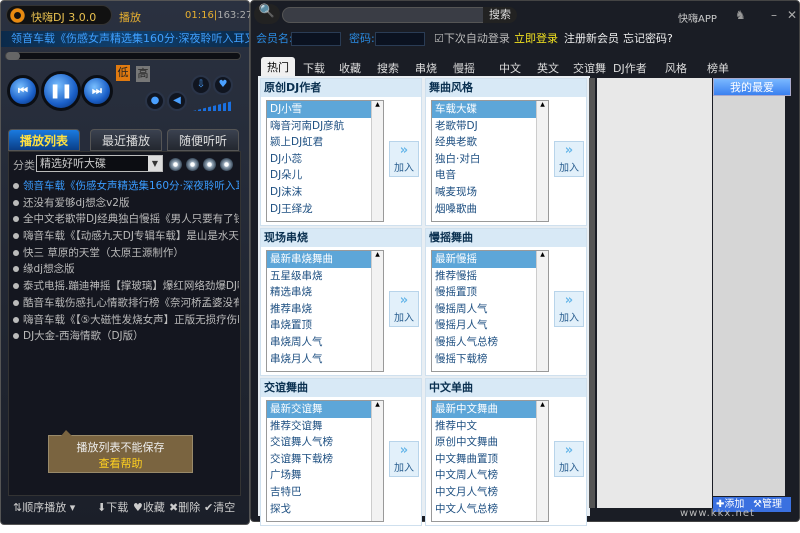 The image size is (800, 533). What do you see at coordinates (319, 126) in the screenshot?
I see `list-item: 嗨音河南DJ彦航` at bounding box center [319, 126].